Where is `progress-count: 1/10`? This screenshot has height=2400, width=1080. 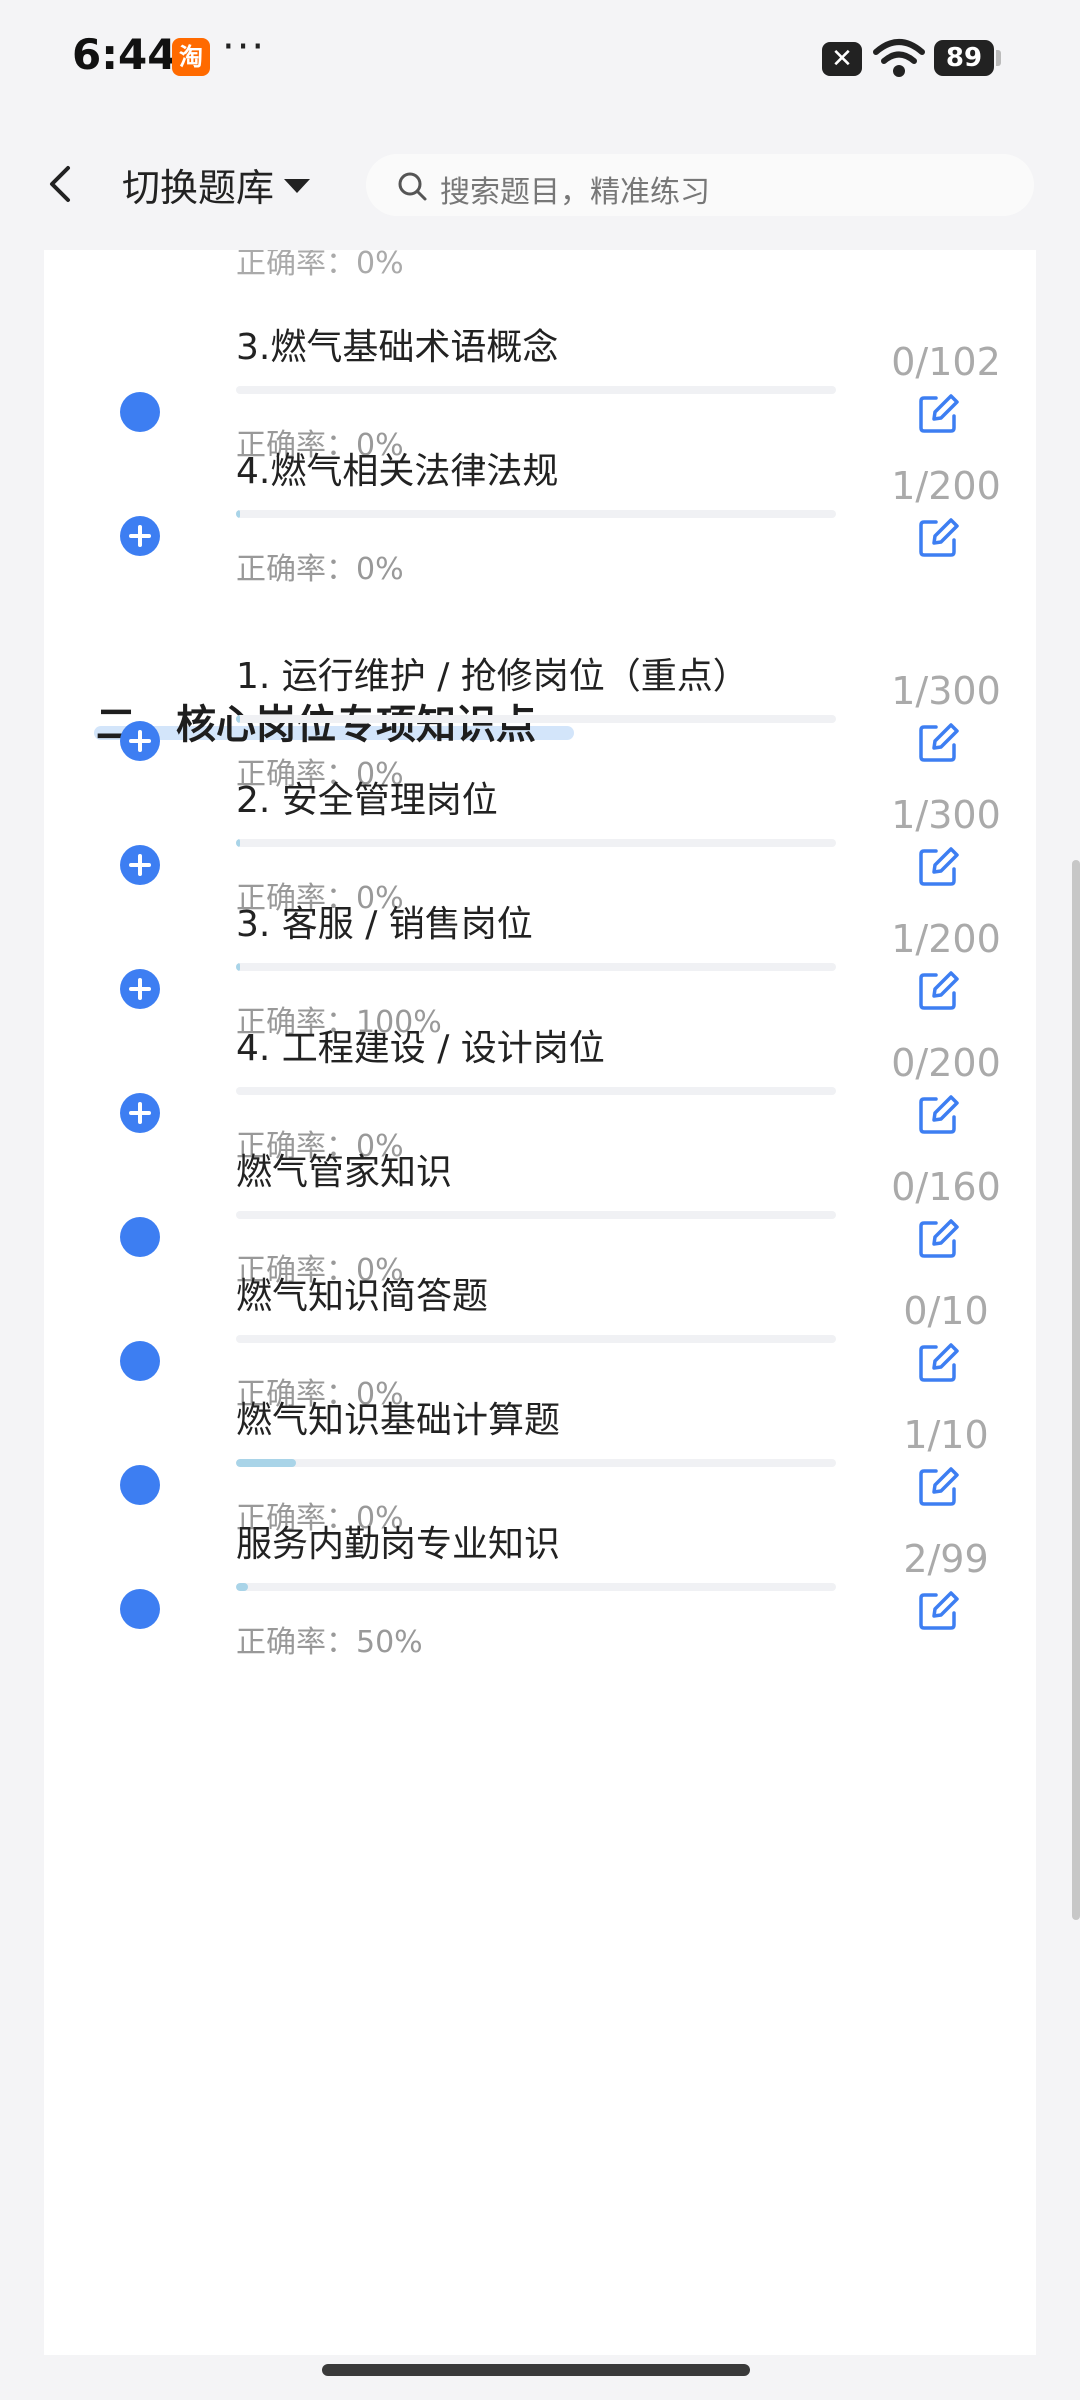 progress-count: 1/10 is located at coordinates (946, 1435).